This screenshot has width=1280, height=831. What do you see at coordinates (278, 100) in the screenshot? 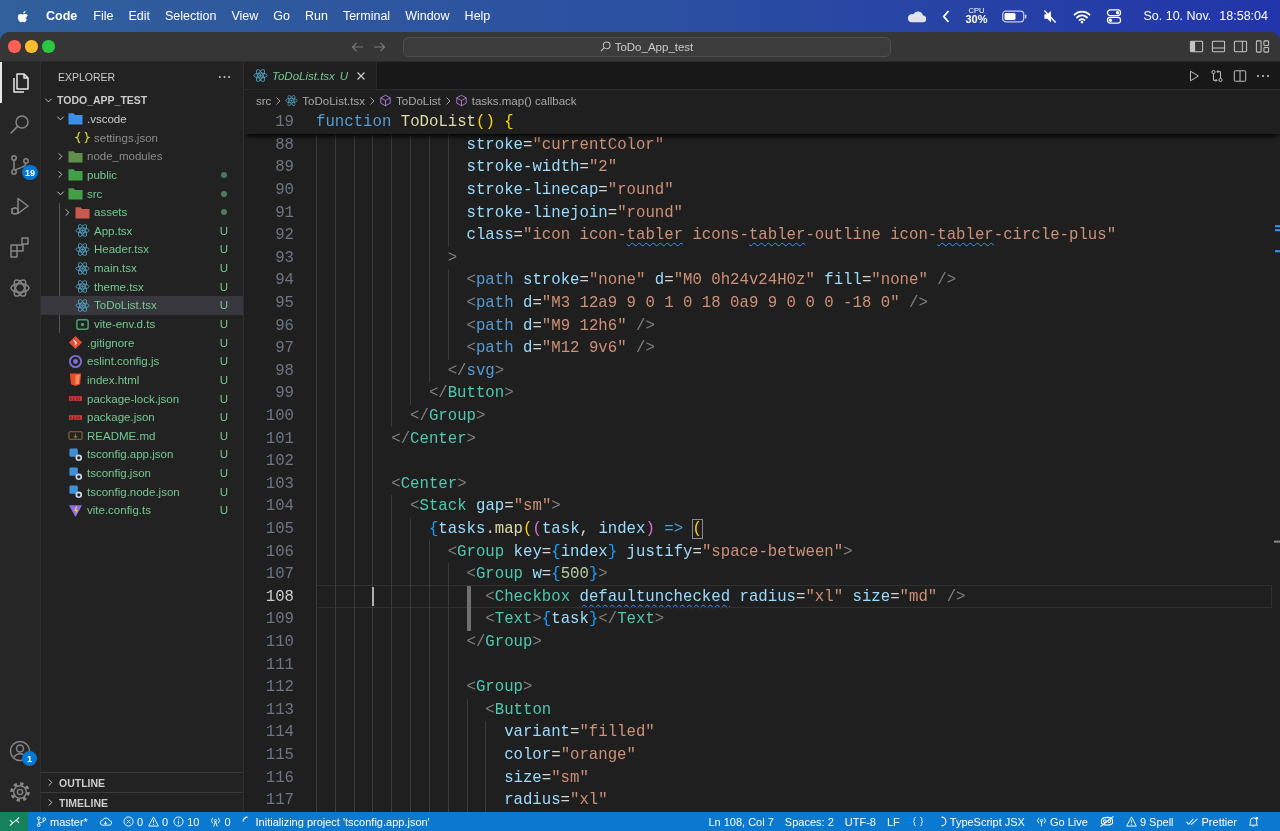
I see `chevron-right-icon` at bounding box center [278, 100].